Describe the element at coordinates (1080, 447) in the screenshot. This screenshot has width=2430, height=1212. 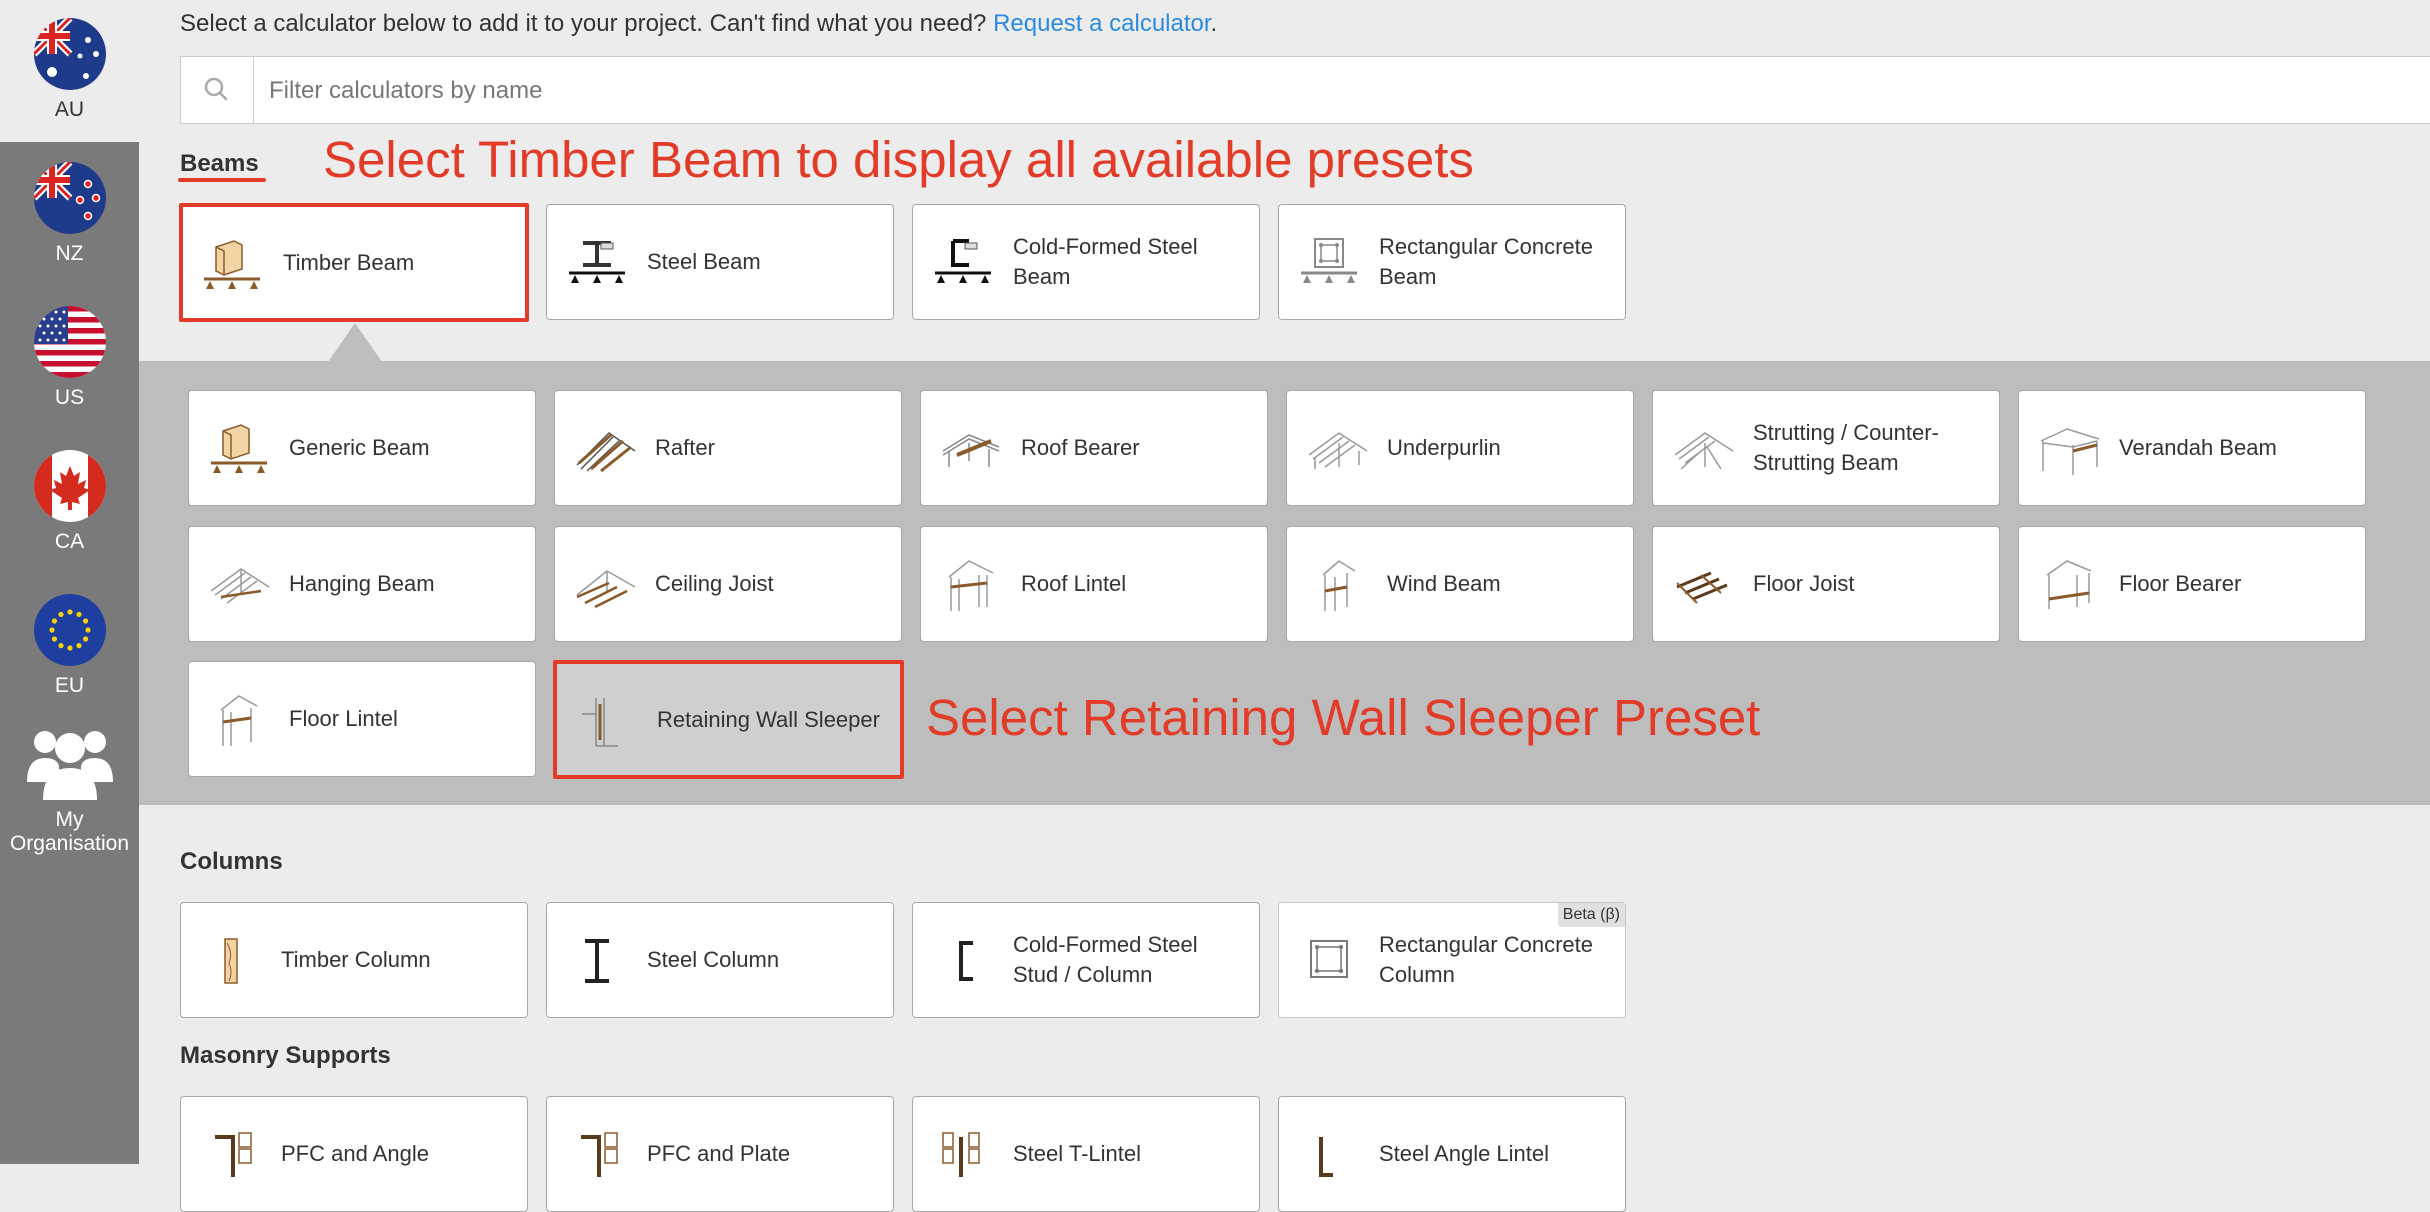
I see `card-label: Roof Bearer` at that location.